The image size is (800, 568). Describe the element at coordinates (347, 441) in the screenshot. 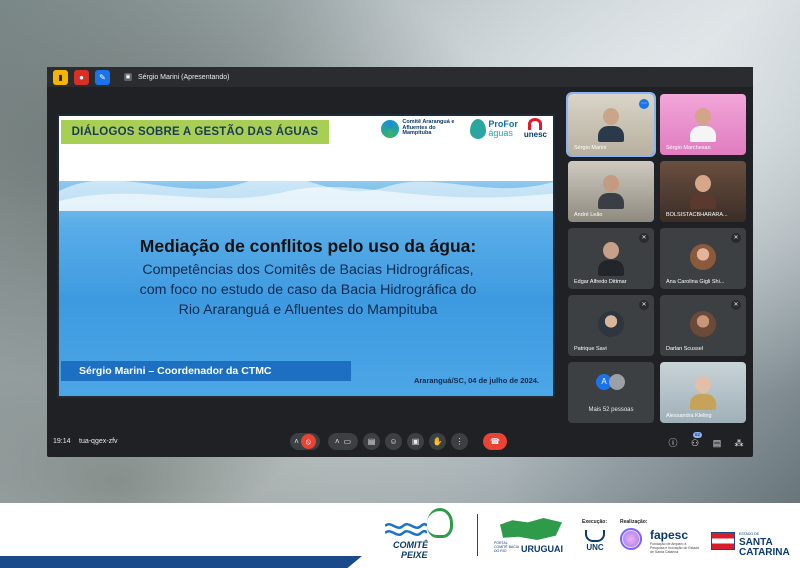

I see `camera-icon: ▭` at that location.